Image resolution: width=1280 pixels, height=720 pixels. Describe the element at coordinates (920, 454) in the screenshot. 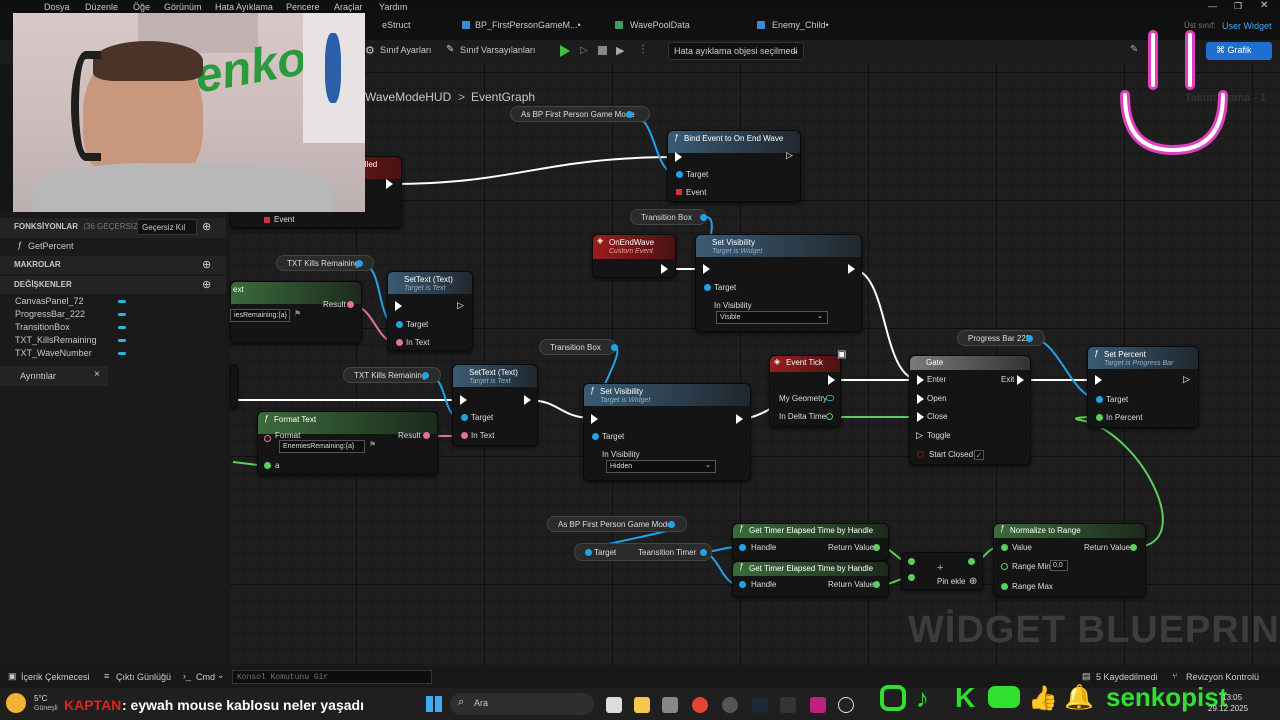

I see `start-closed-pin` at that location.